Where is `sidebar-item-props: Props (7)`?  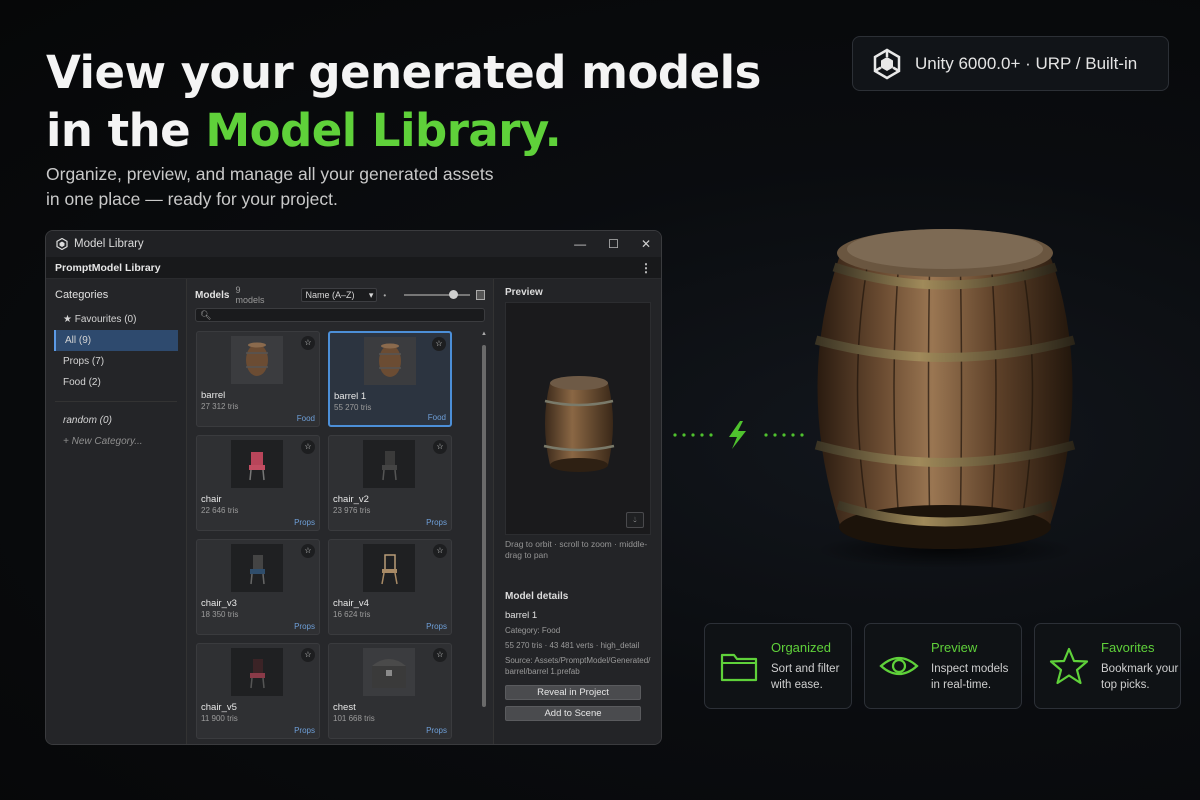
sidebar-item-props: Props (7) is located at coordinates (116, 361).